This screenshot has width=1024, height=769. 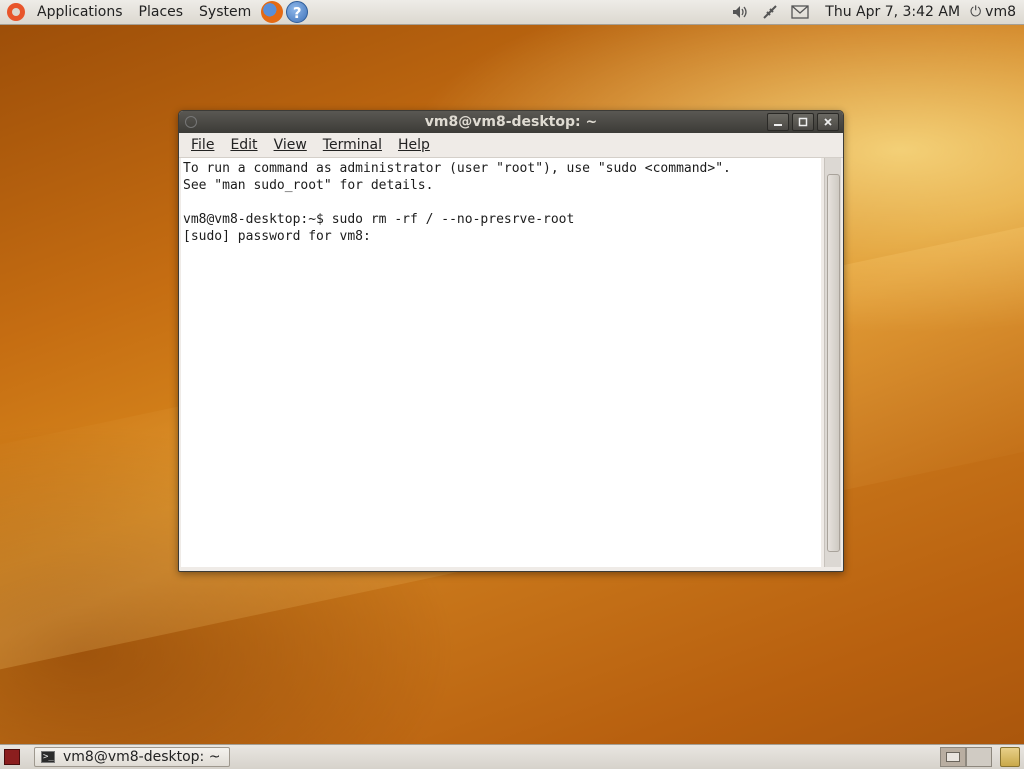 What do you see at coordinates (161, 12) in the screenshot?
I see `menu-places: Places` at bounding box center [161, 12].